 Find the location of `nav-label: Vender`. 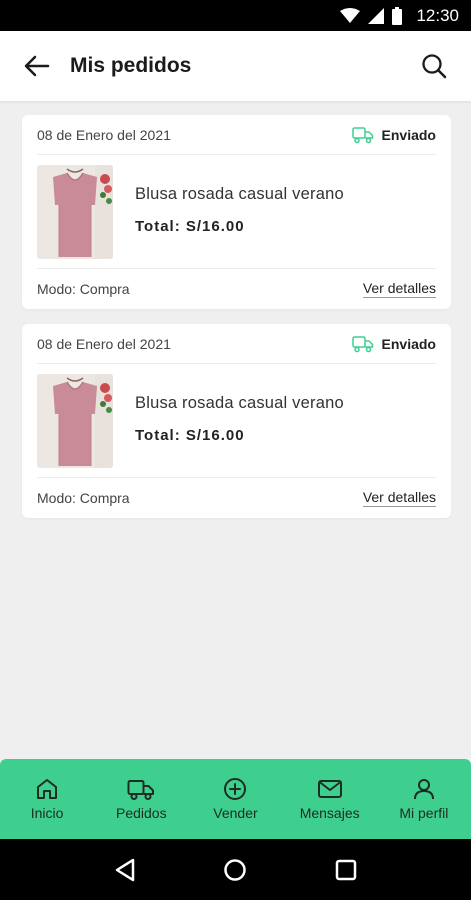

nav-label: Vender is located at coordinates (235, 813).